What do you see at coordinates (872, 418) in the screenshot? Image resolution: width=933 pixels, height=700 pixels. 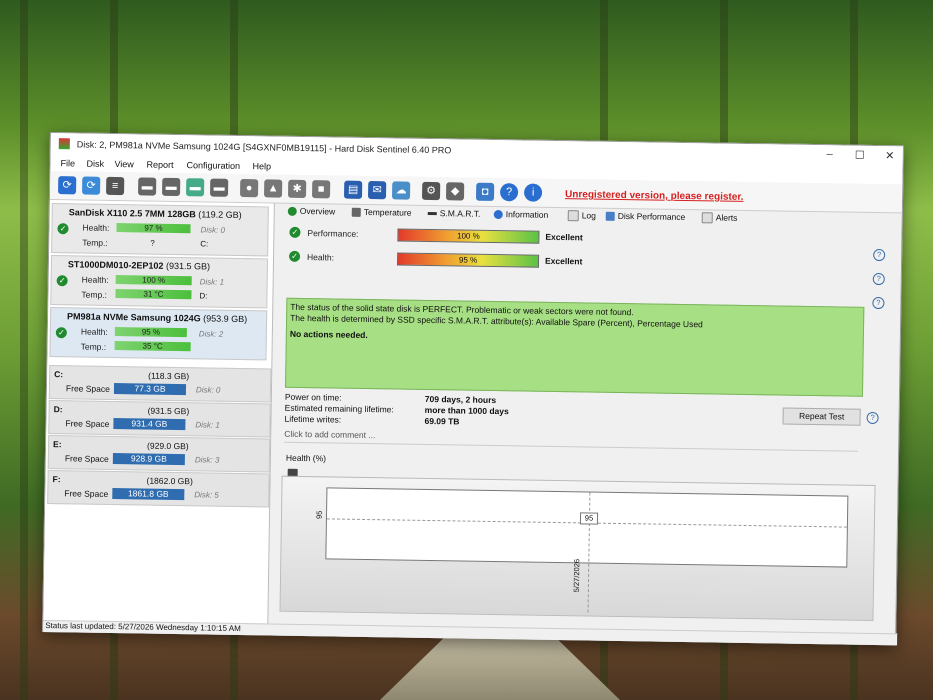 I see `help-repeat-icon: ?` at bounding box center [872, 418].